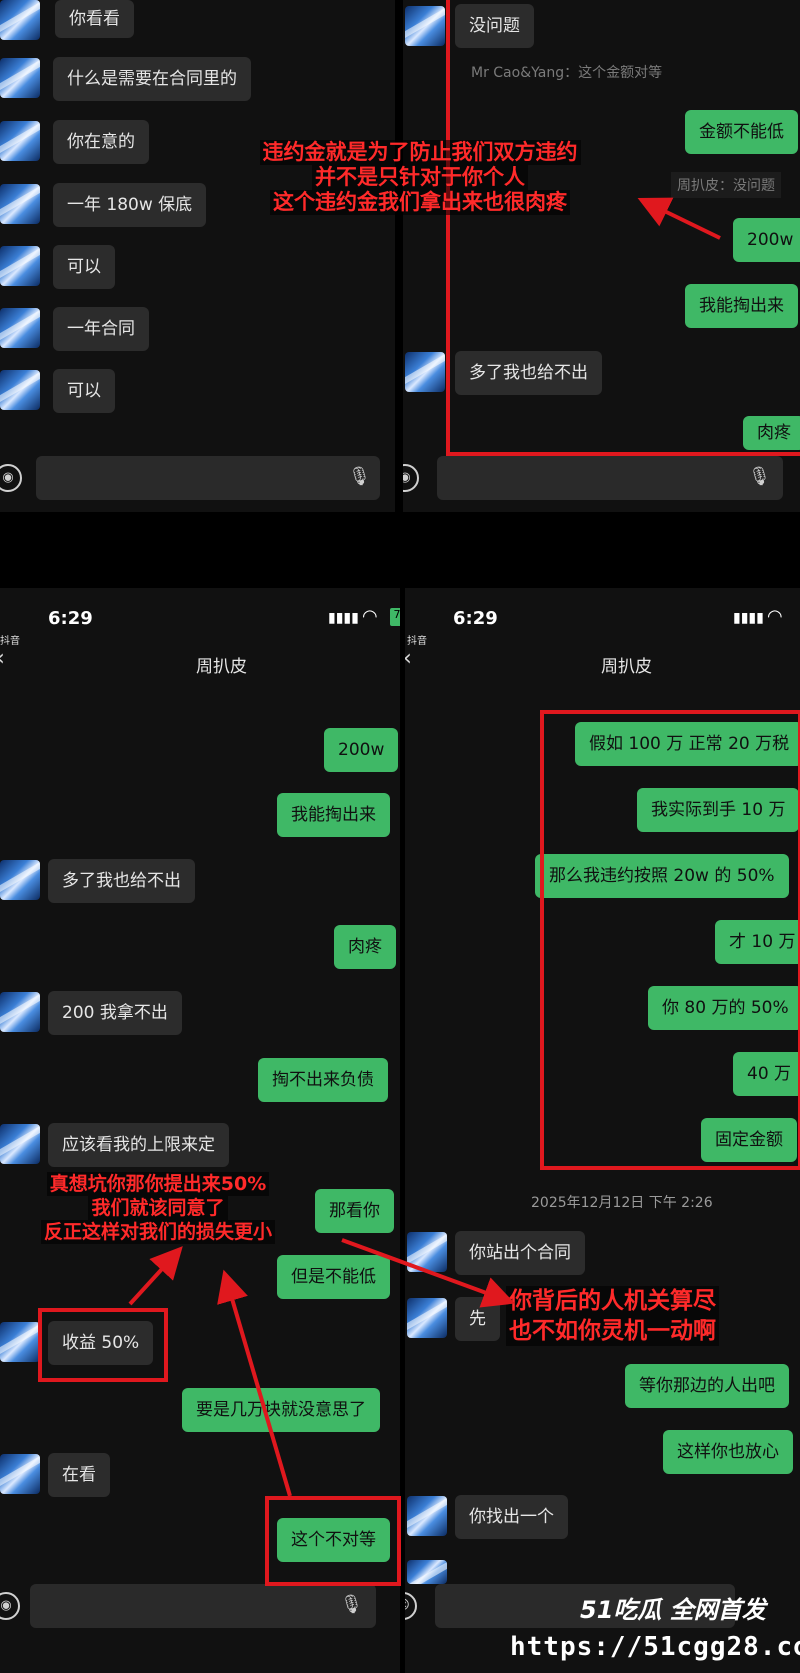  Describe the element at coordinates (673, 1610) in the screenshot. I see `watermark-brand: 51吃瓜 全网首发` at that location.